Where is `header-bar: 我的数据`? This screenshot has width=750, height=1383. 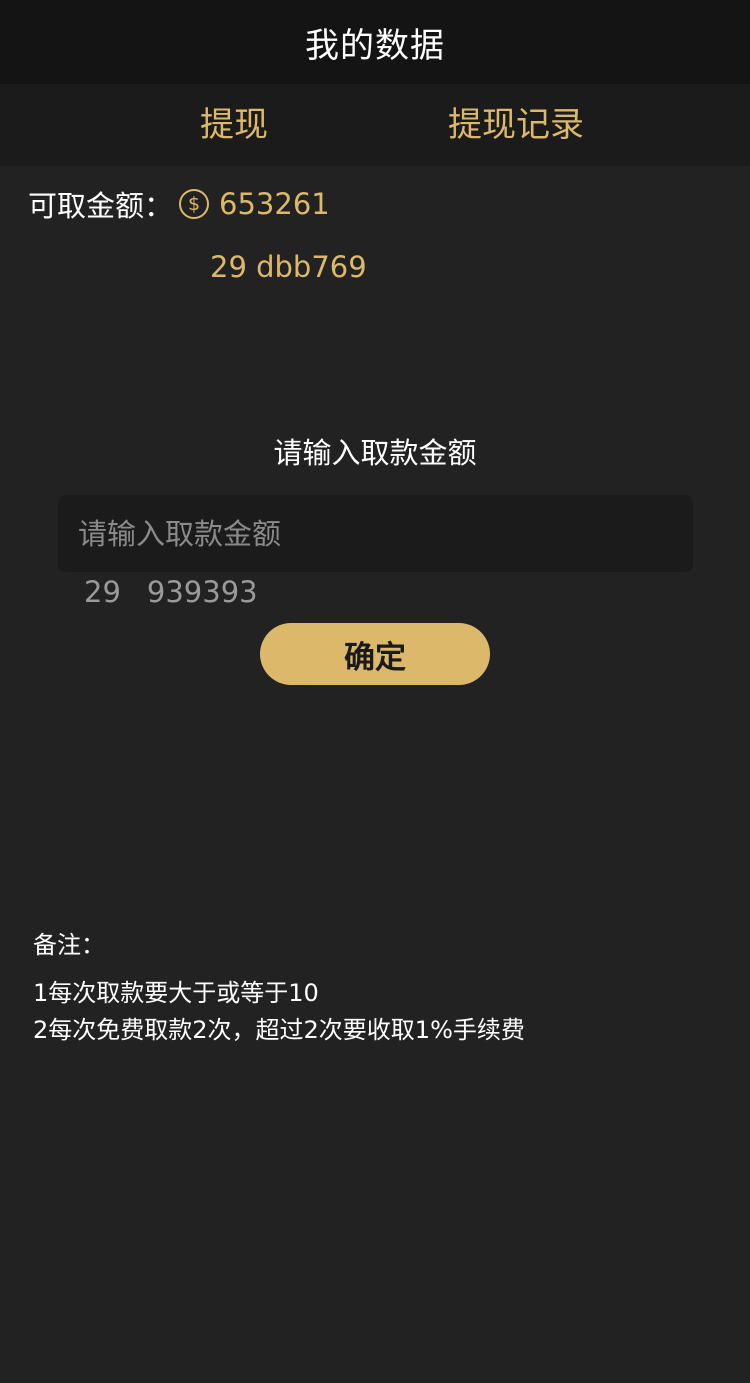
header-bar: 我的数据 is located at coordinates (375, 42).